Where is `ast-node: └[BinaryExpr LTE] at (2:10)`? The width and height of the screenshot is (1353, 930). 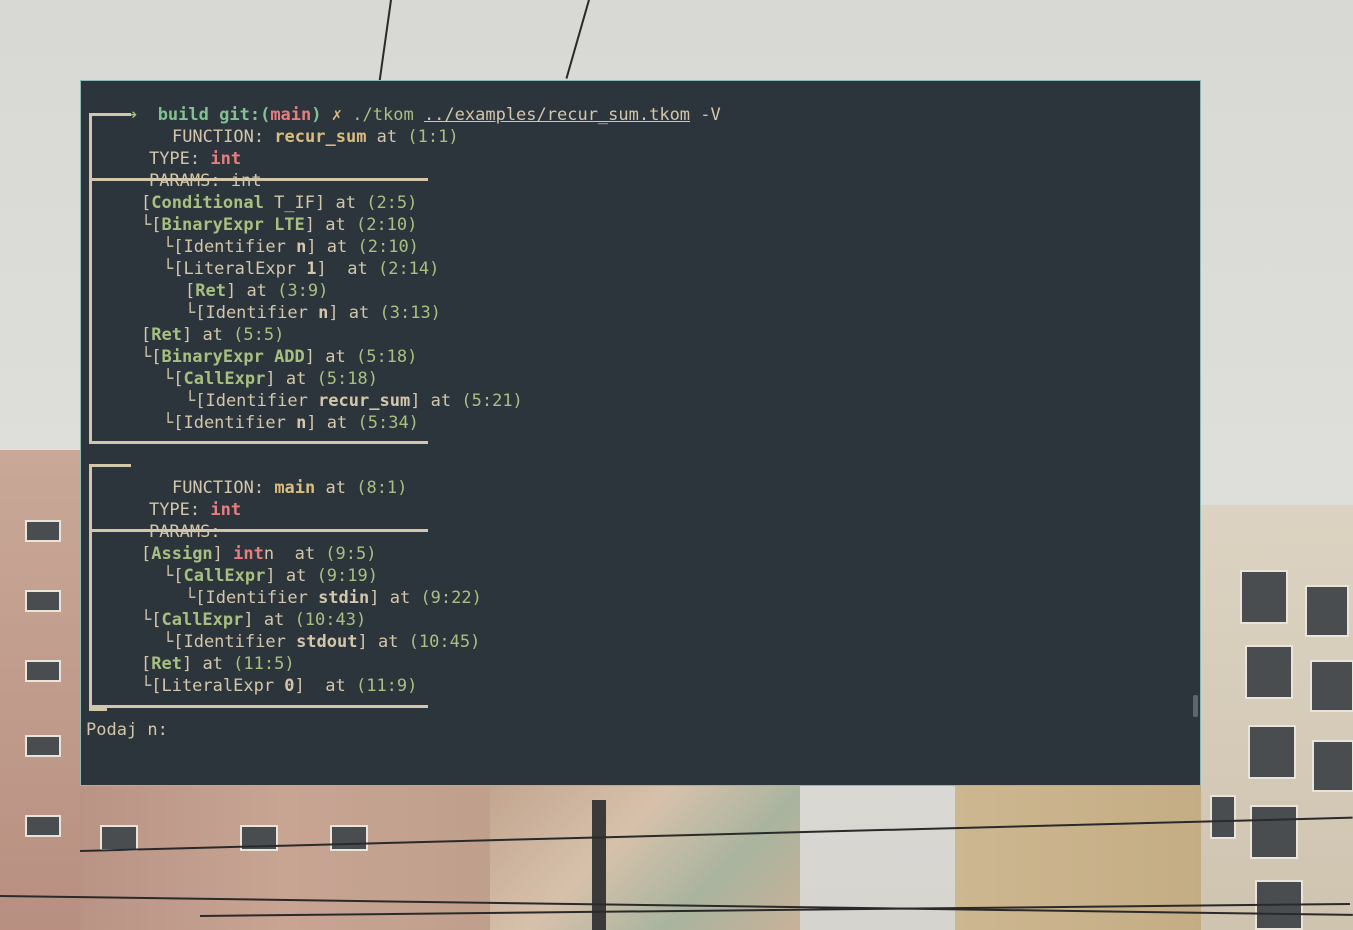
ast-node: └[BinaryExpr LTE] at (2:10) is located at coordinates (279, 225).